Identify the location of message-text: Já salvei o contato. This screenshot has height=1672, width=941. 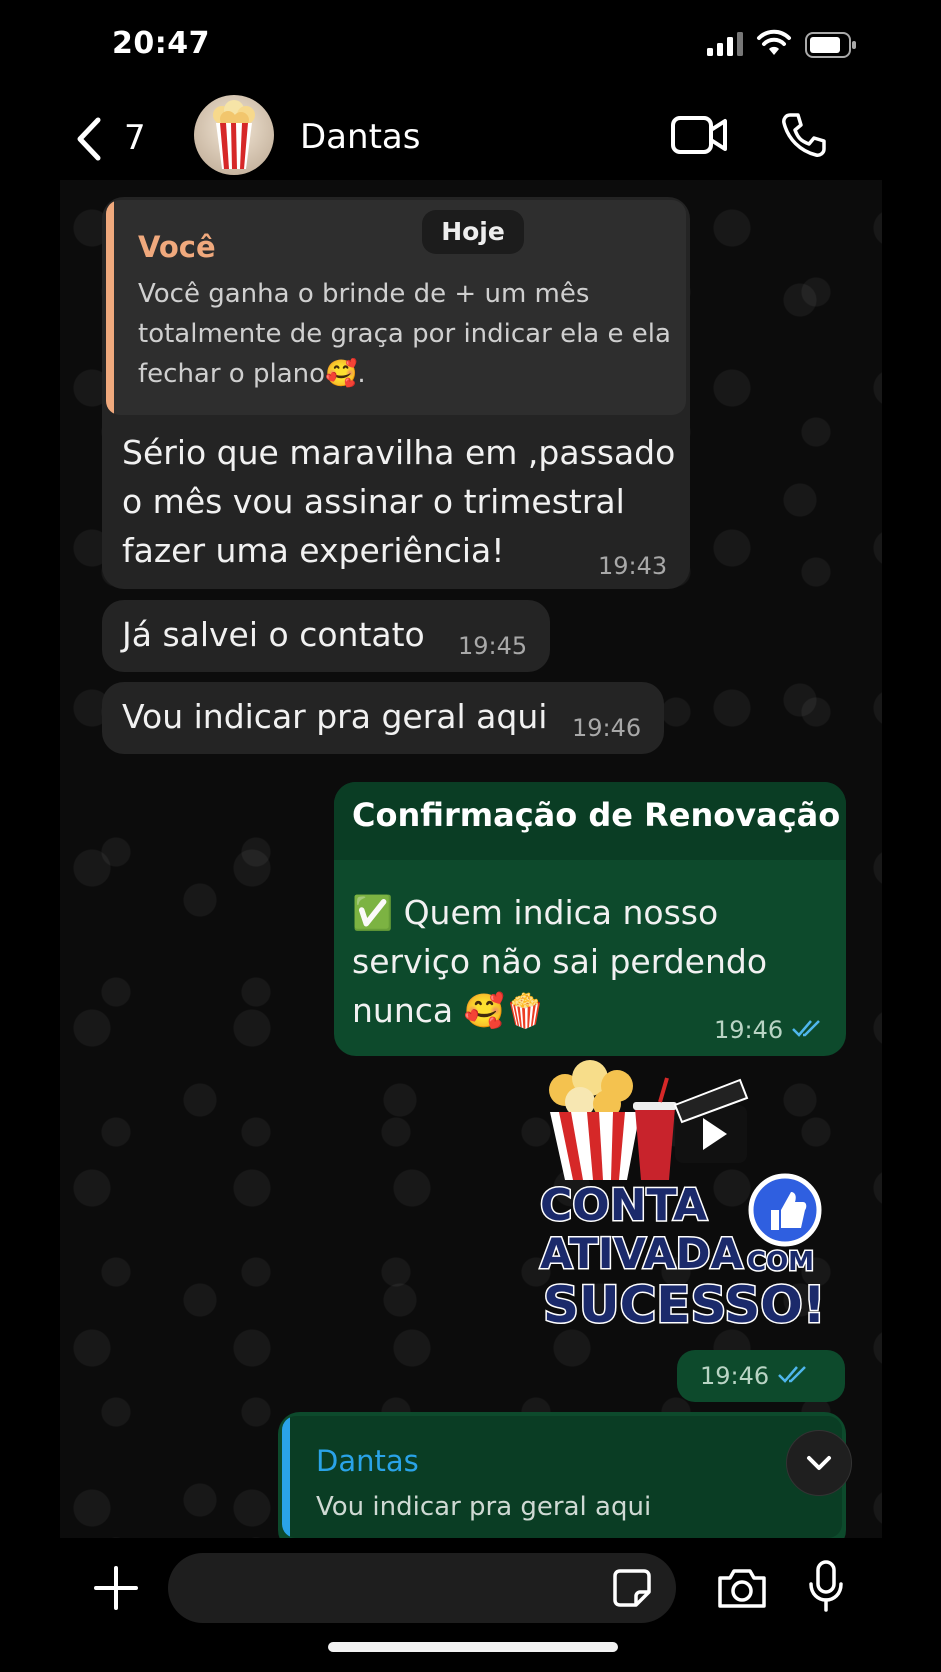
(273, 634).